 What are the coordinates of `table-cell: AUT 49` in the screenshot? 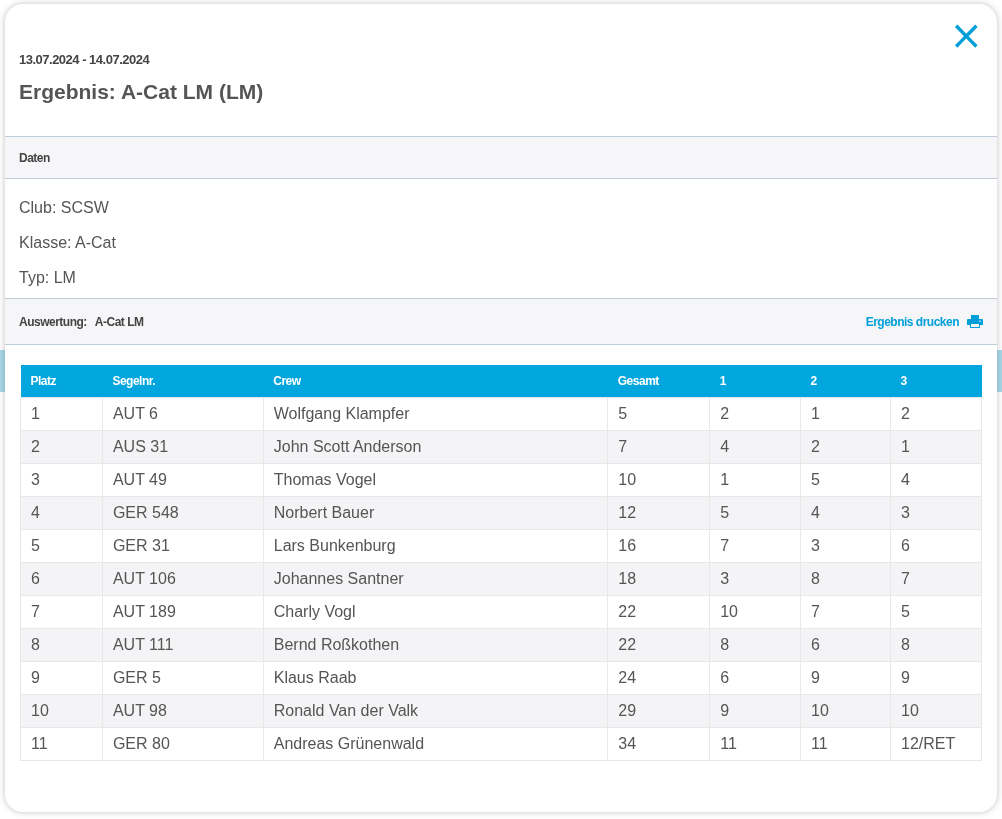 It's located at (183, 480).